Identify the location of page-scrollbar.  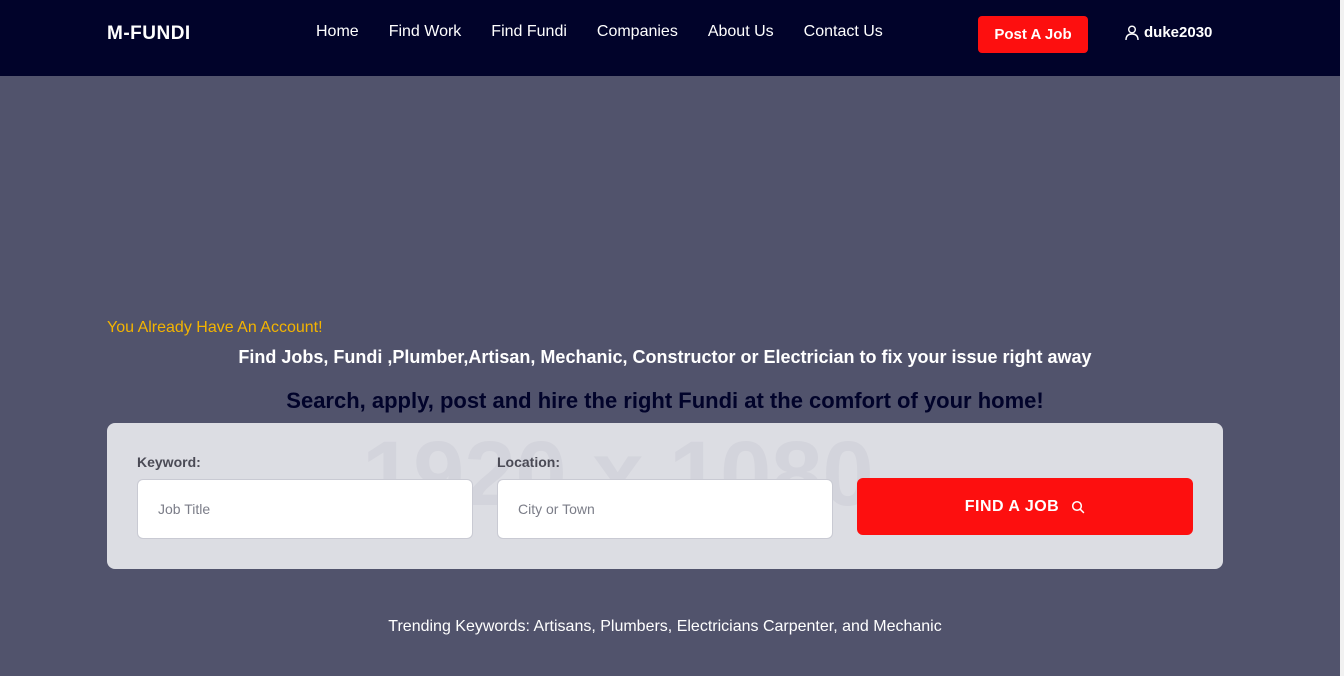
(1342, 338).